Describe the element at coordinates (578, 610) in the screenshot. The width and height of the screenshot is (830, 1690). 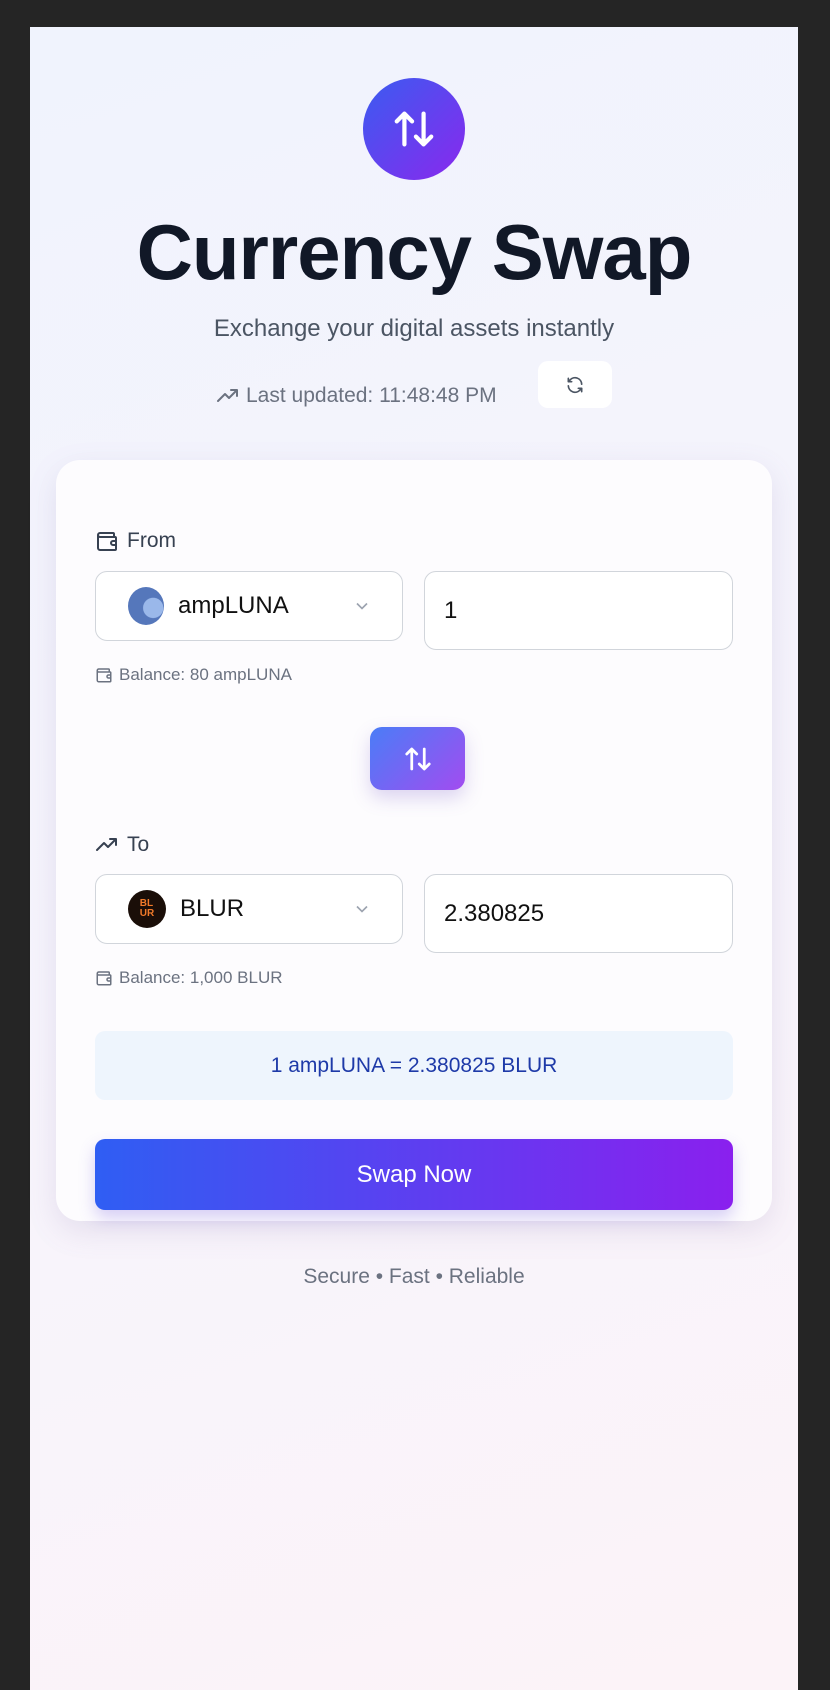
I see `from-amount-input` at that location.